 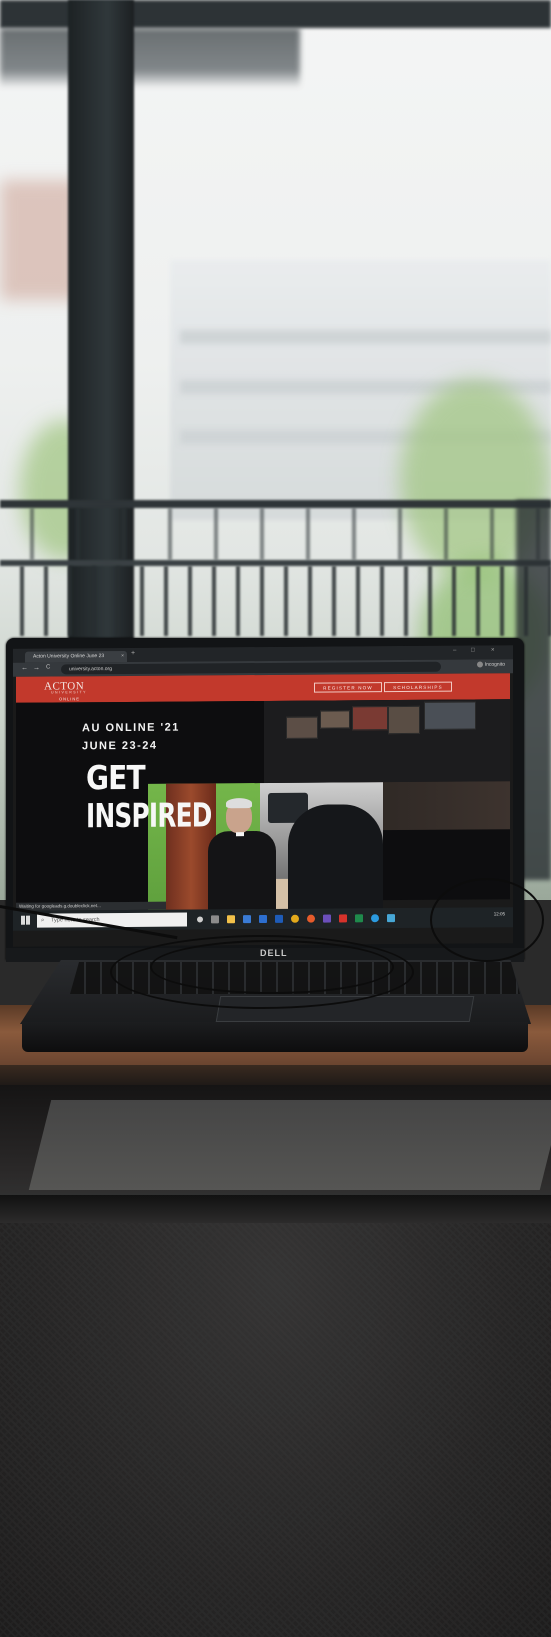 What do you see at coordinates (149, 815) in the screenshot?
I see `hero-tagline-inspired: INSPIRED` at bounding box center [149, 815].